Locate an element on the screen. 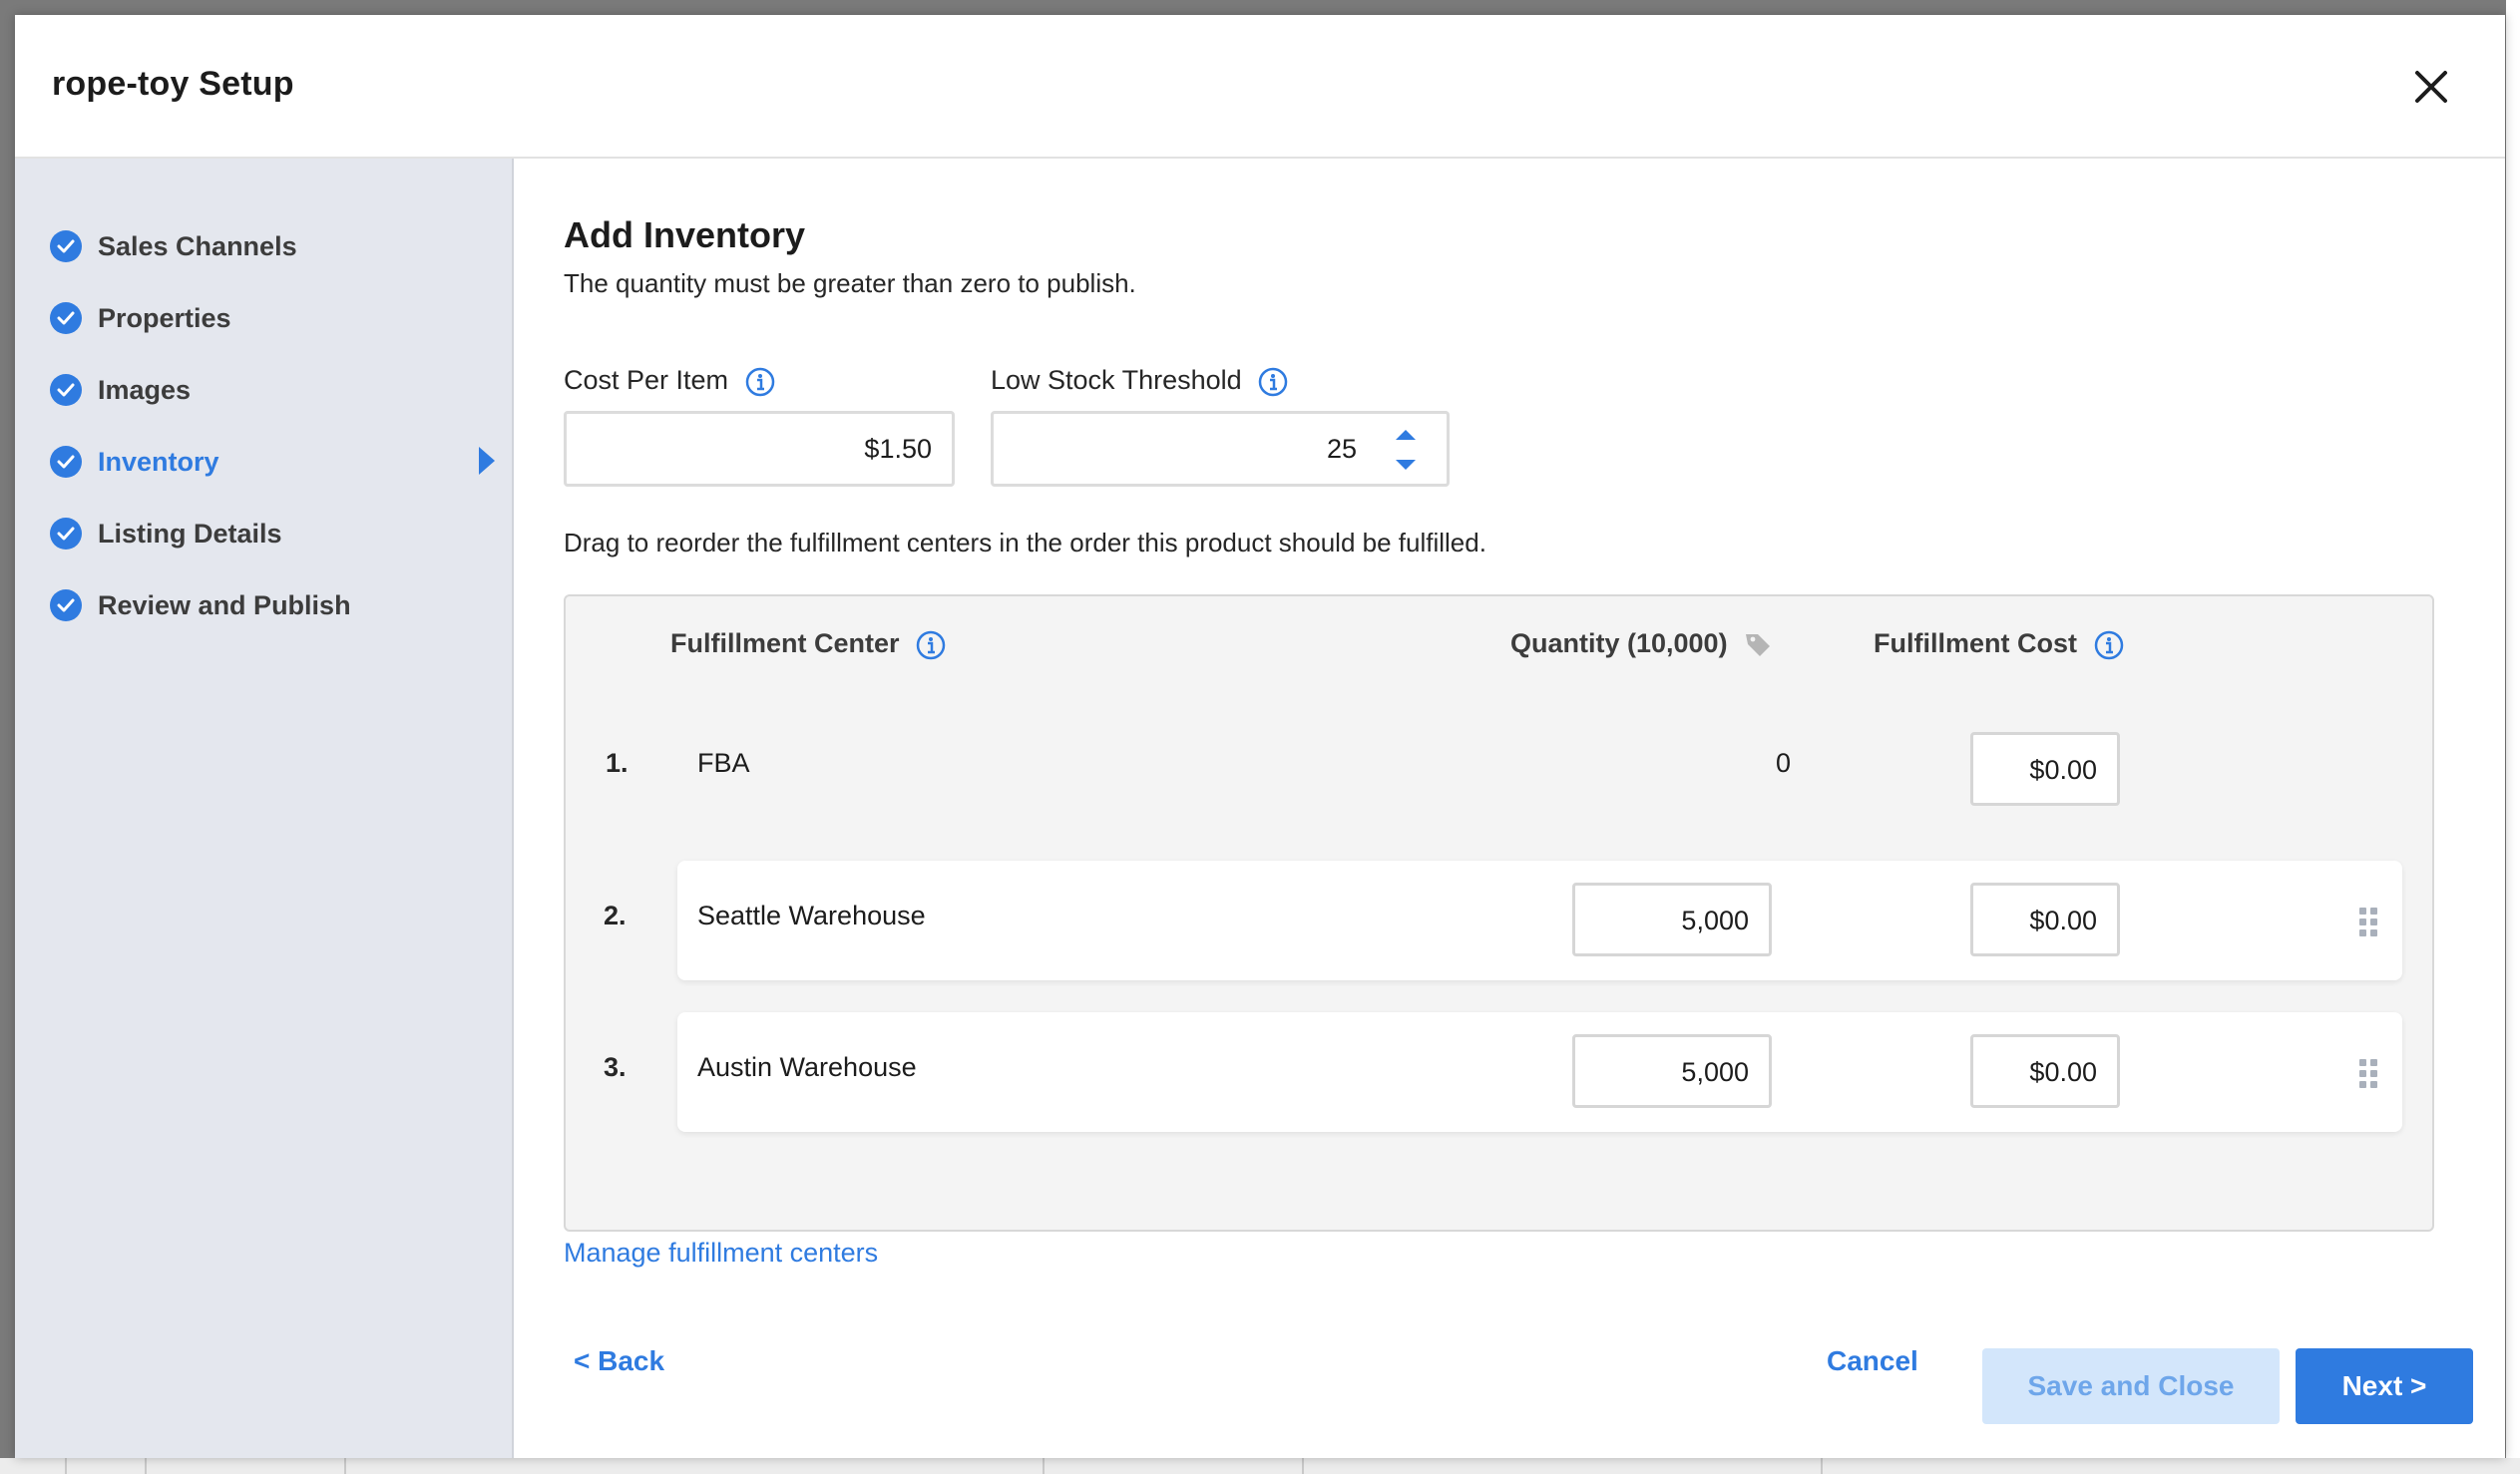  row-number: 2. is located at coordinates (615, 915).